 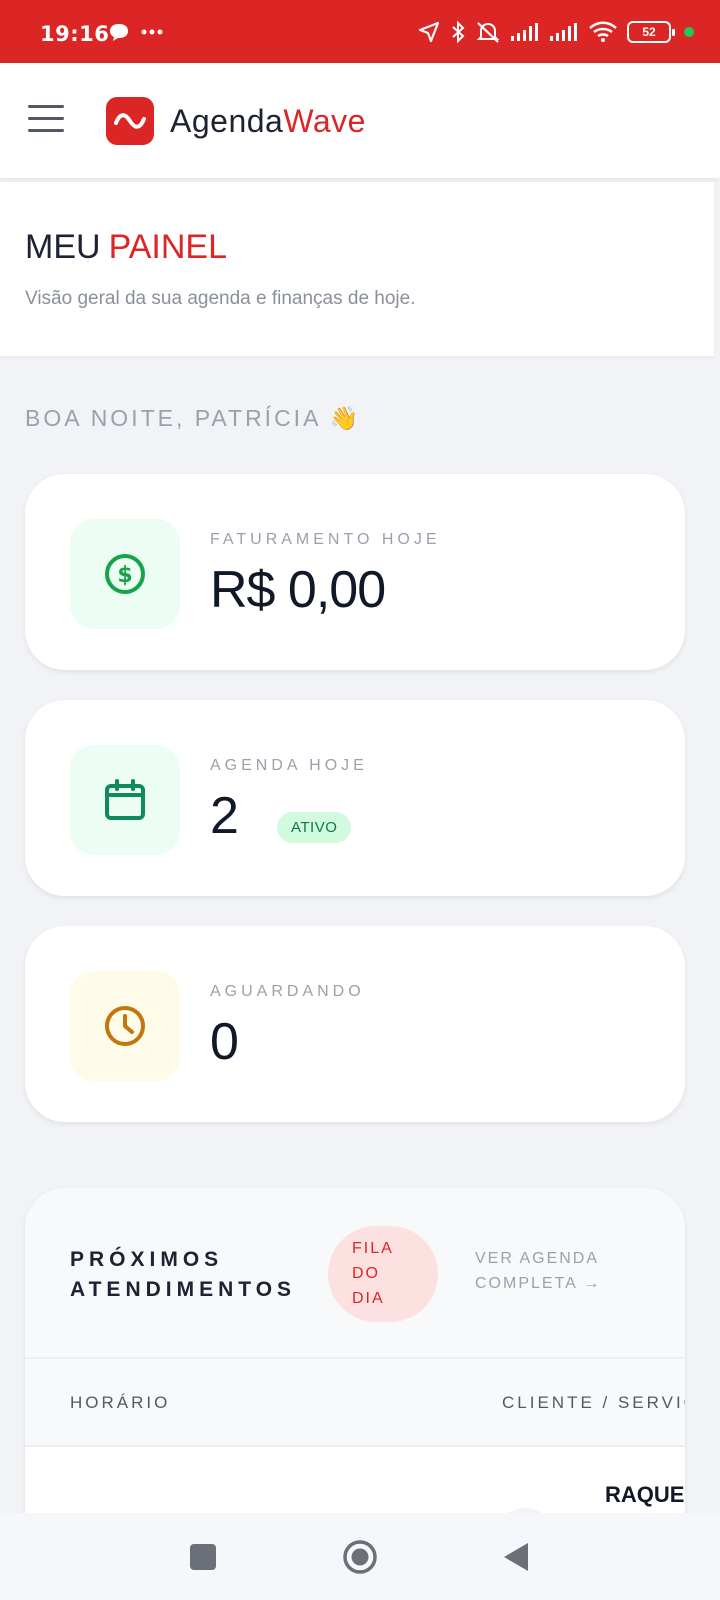 What do you see at coordinates (325, 539) in the screenshot?
I see `stat-label: FATURAMENTO HOJE` at bounding box center [325, 539].